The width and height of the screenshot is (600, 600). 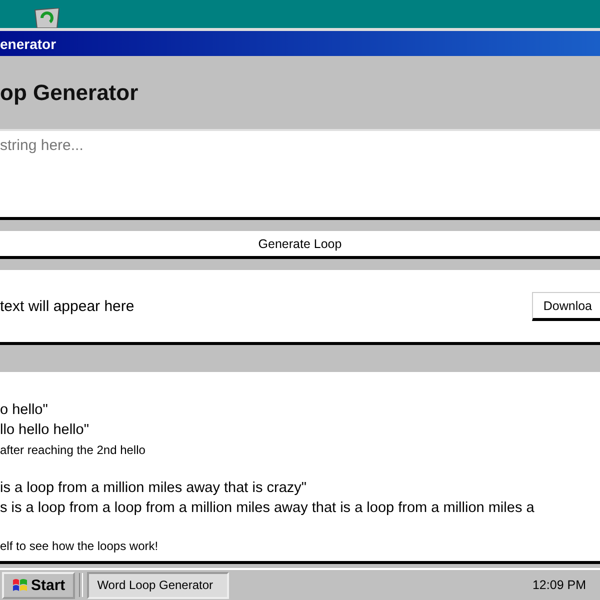 I want to click on app-heading: op Generator, so click(x=69, y=93).